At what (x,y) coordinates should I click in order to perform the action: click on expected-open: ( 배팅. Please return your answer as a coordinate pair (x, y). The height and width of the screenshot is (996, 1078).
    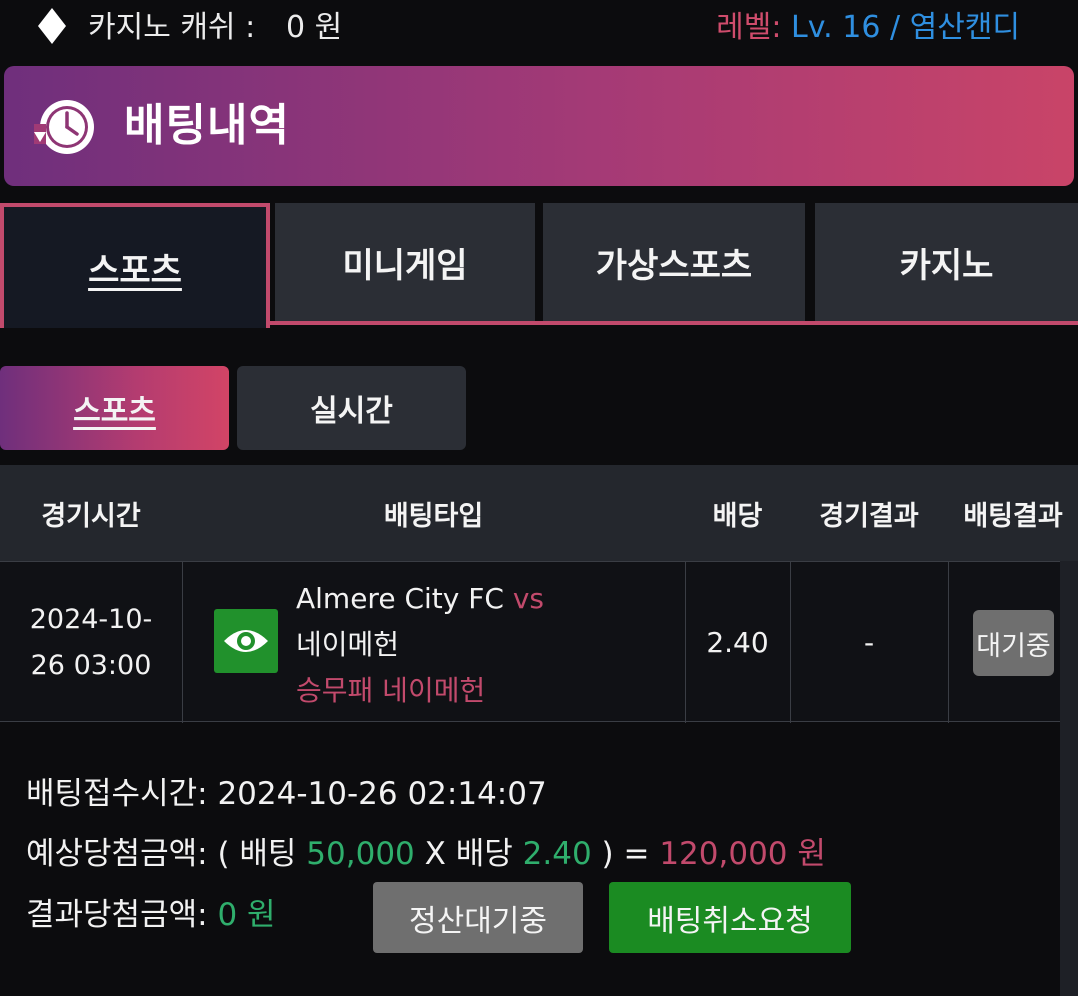
    Looking at the image, I should click on (257, 854).